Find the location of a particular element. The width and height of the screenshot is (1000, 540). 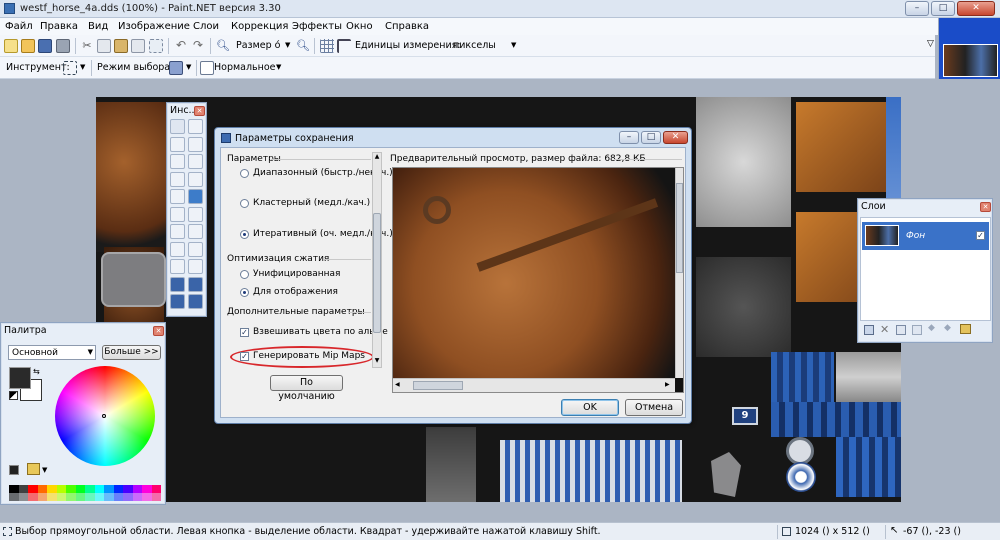

minimize-button: – is located at coordinates (917, 8).